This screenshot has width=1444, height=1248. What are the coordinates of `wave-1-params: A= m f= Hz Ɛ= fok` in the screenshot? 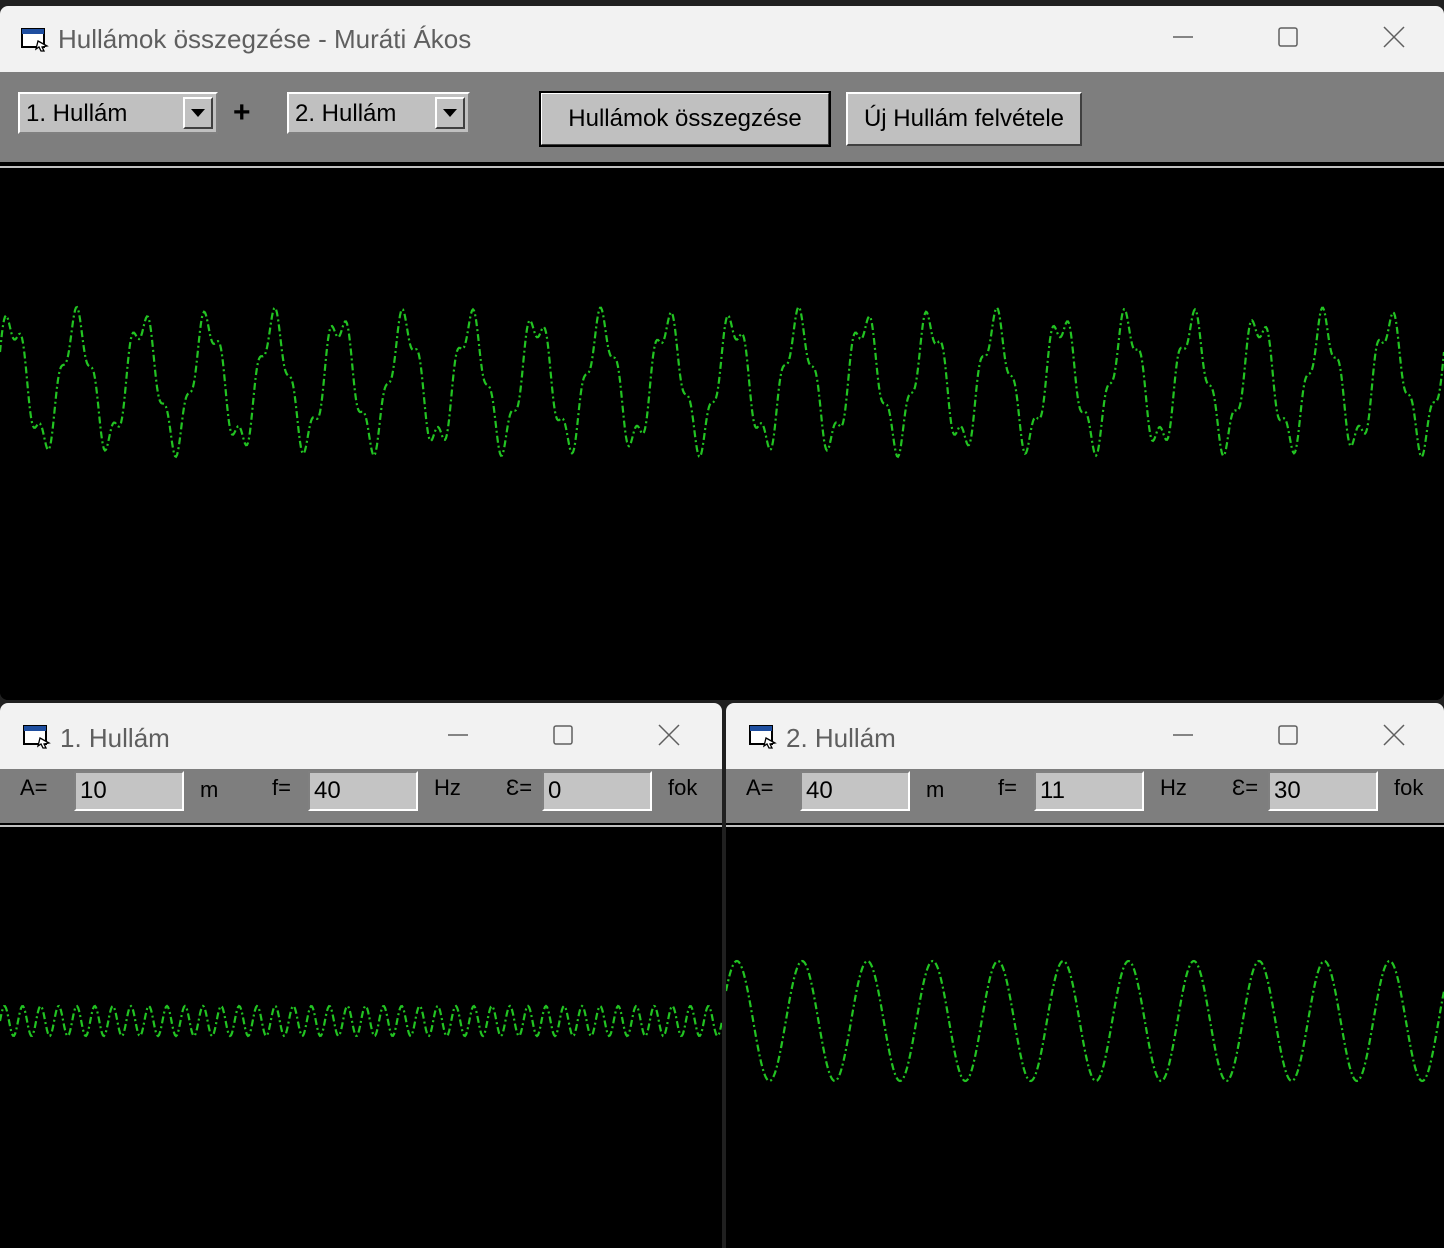 It's located at (361, 796).